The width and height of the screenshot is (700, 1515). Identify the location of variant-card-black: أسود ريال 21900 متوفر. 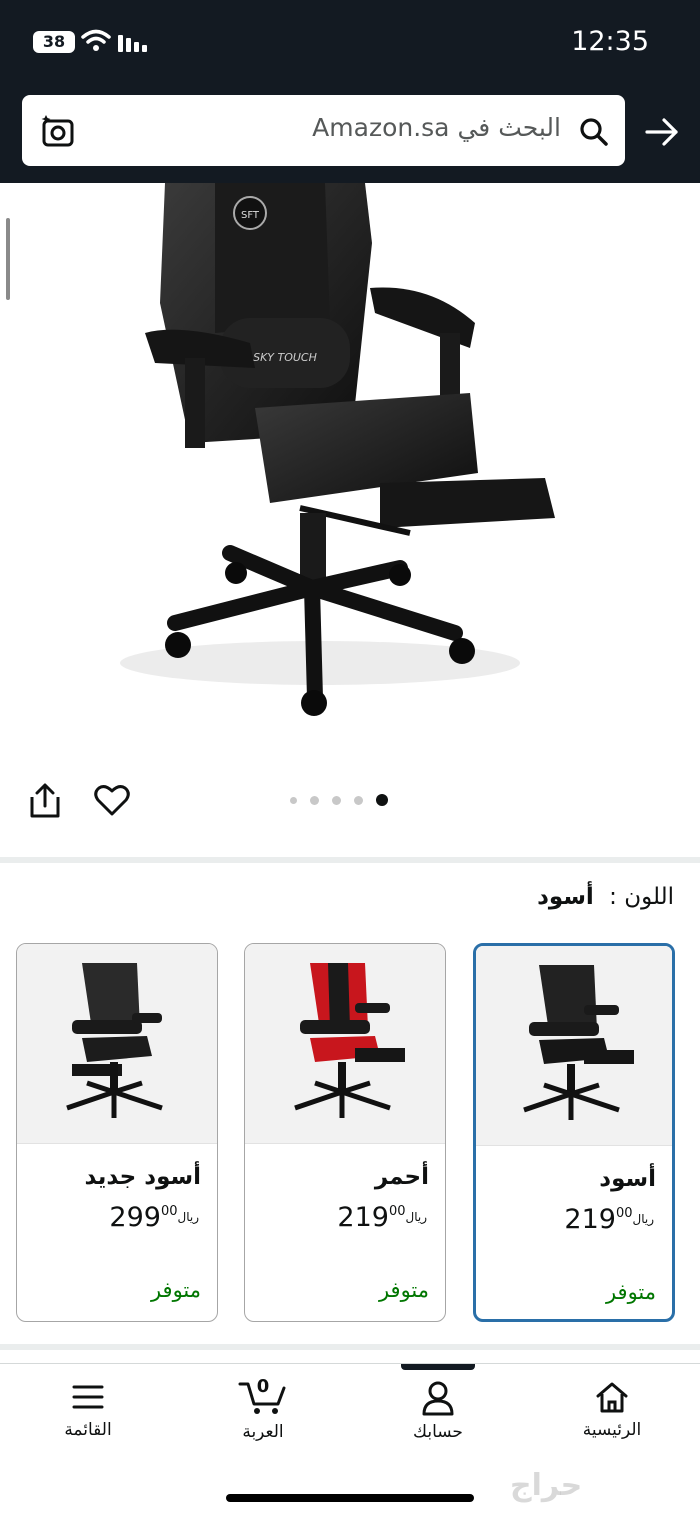
(574, 1132).